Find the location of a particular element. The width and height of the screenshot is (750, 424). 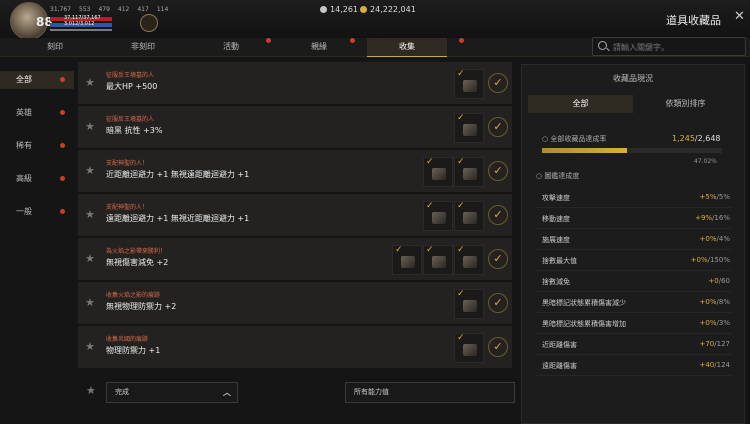

clan-emblem-icon is located at coordinates (149, 23).